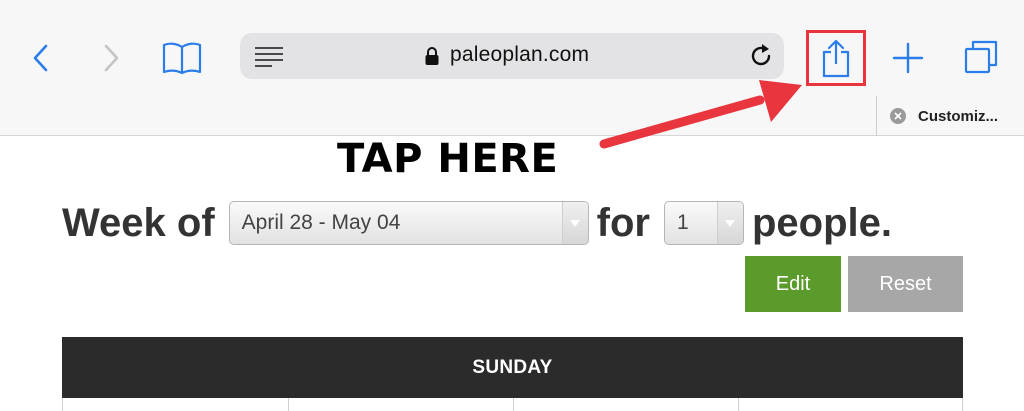  Describe the element at coordinates (432, 56) in the screenshot. I see `lock-icon` at that location.